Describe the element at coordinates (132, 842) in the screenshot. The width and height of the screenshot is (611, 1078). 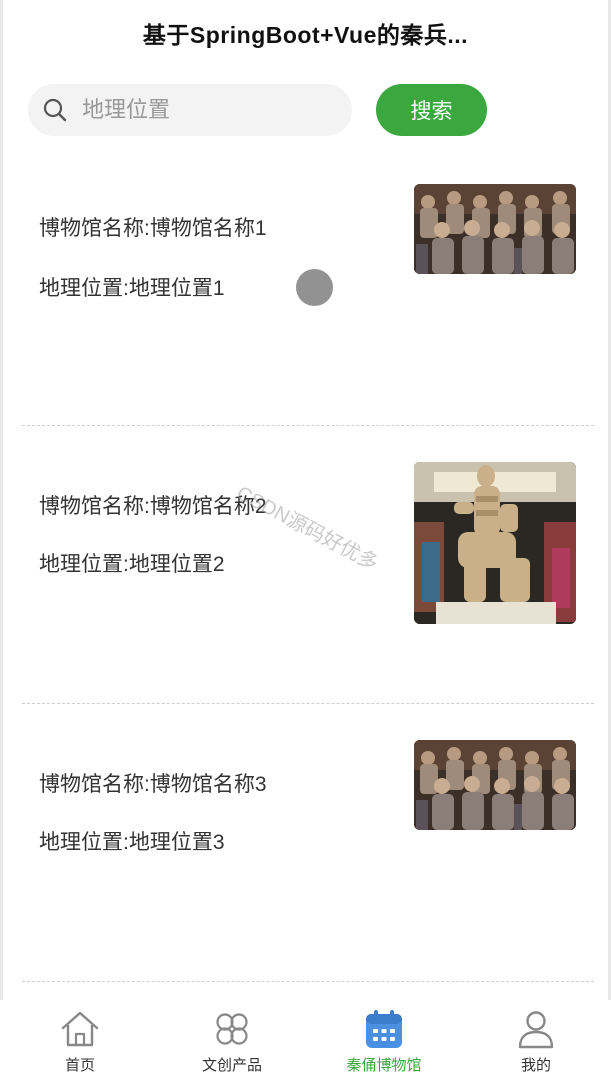
I see `museum-location: 地理位置:地理位置3` at that location.